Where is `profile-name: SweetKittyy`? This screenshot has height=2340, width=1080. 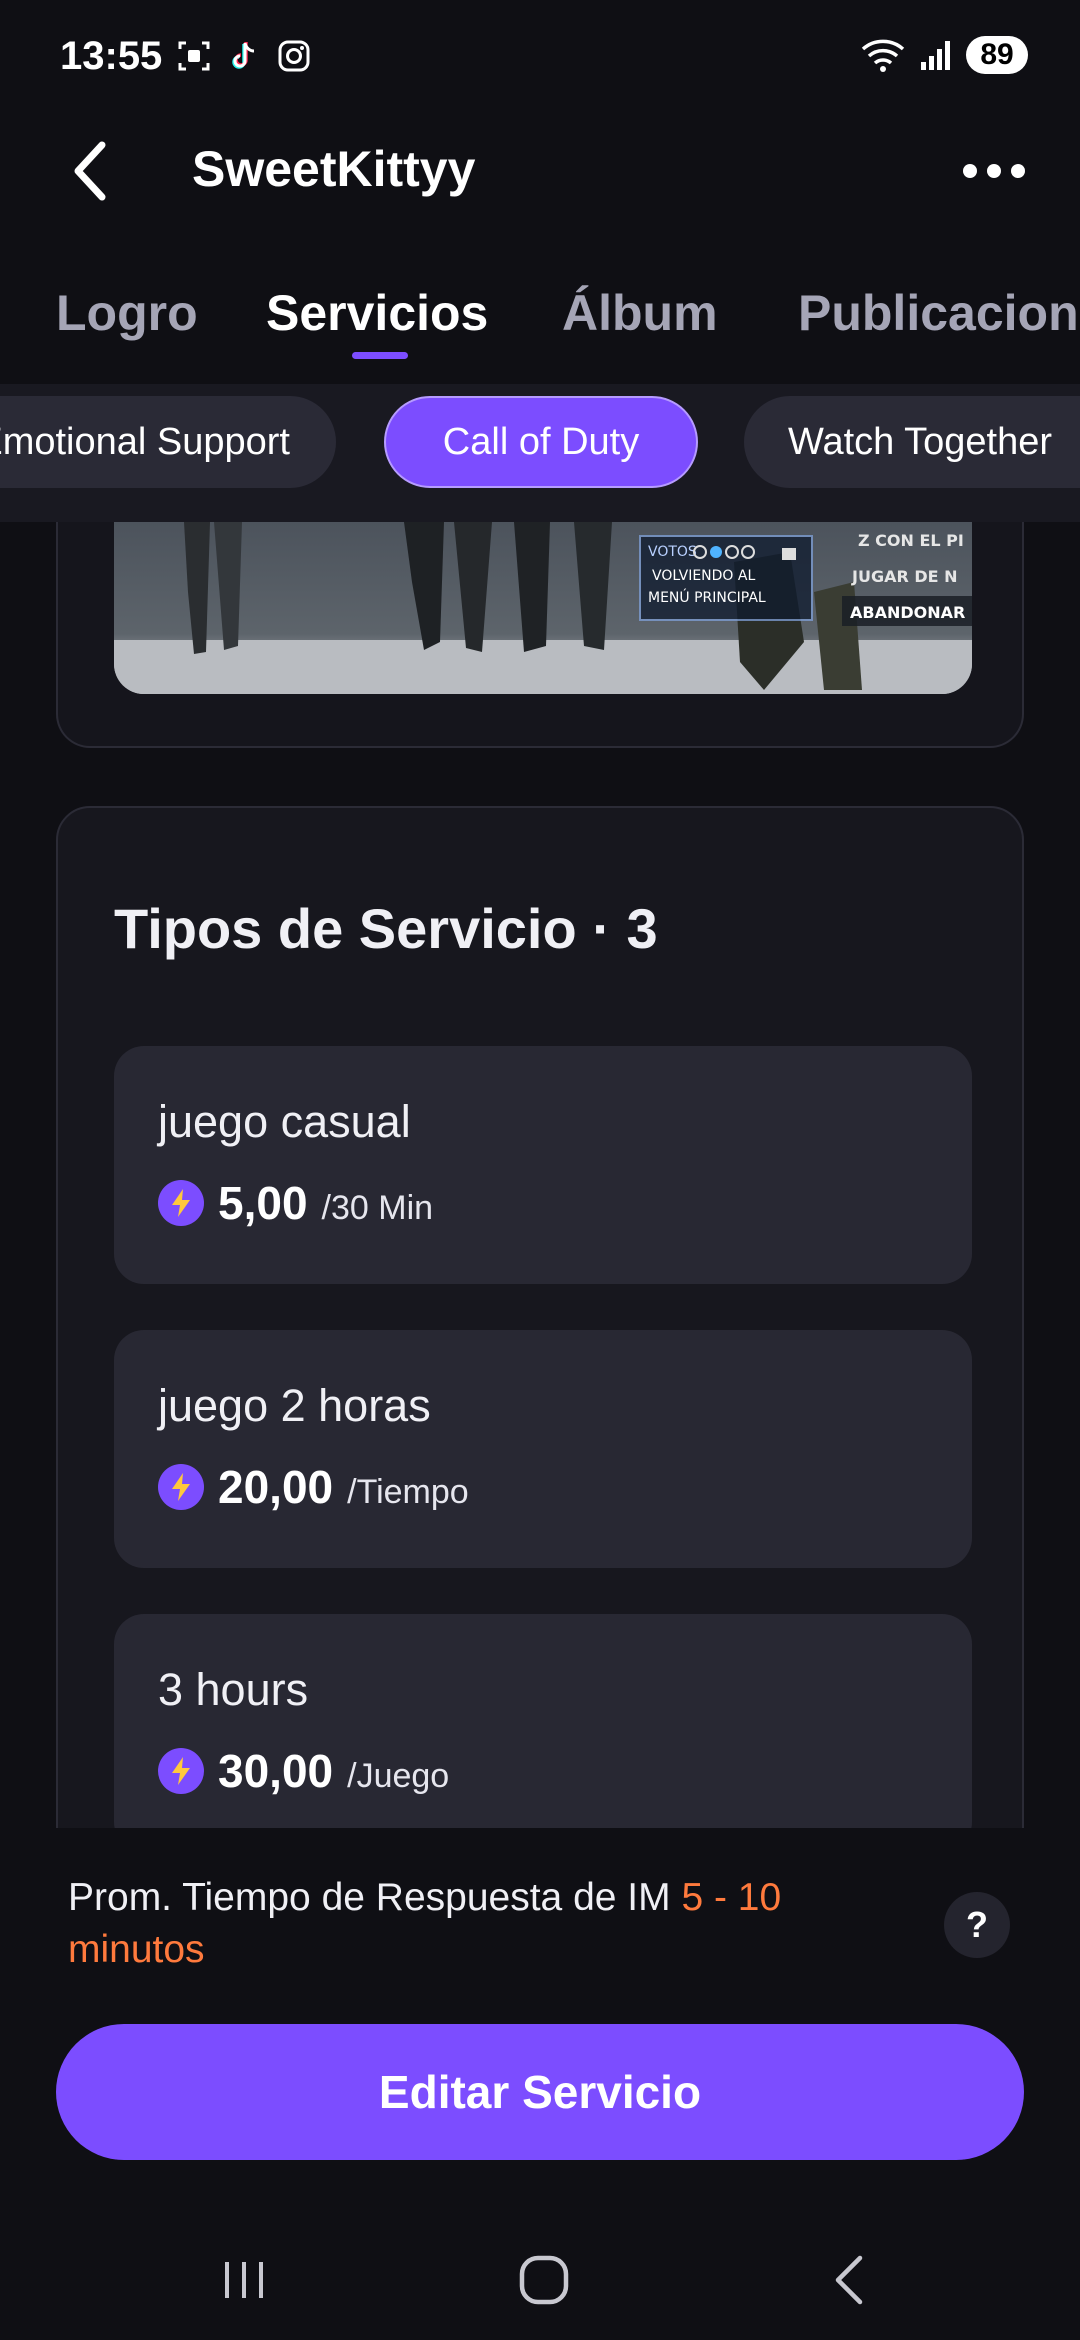
profile-name: SweetKittyy is located at coordinates (334, 169).